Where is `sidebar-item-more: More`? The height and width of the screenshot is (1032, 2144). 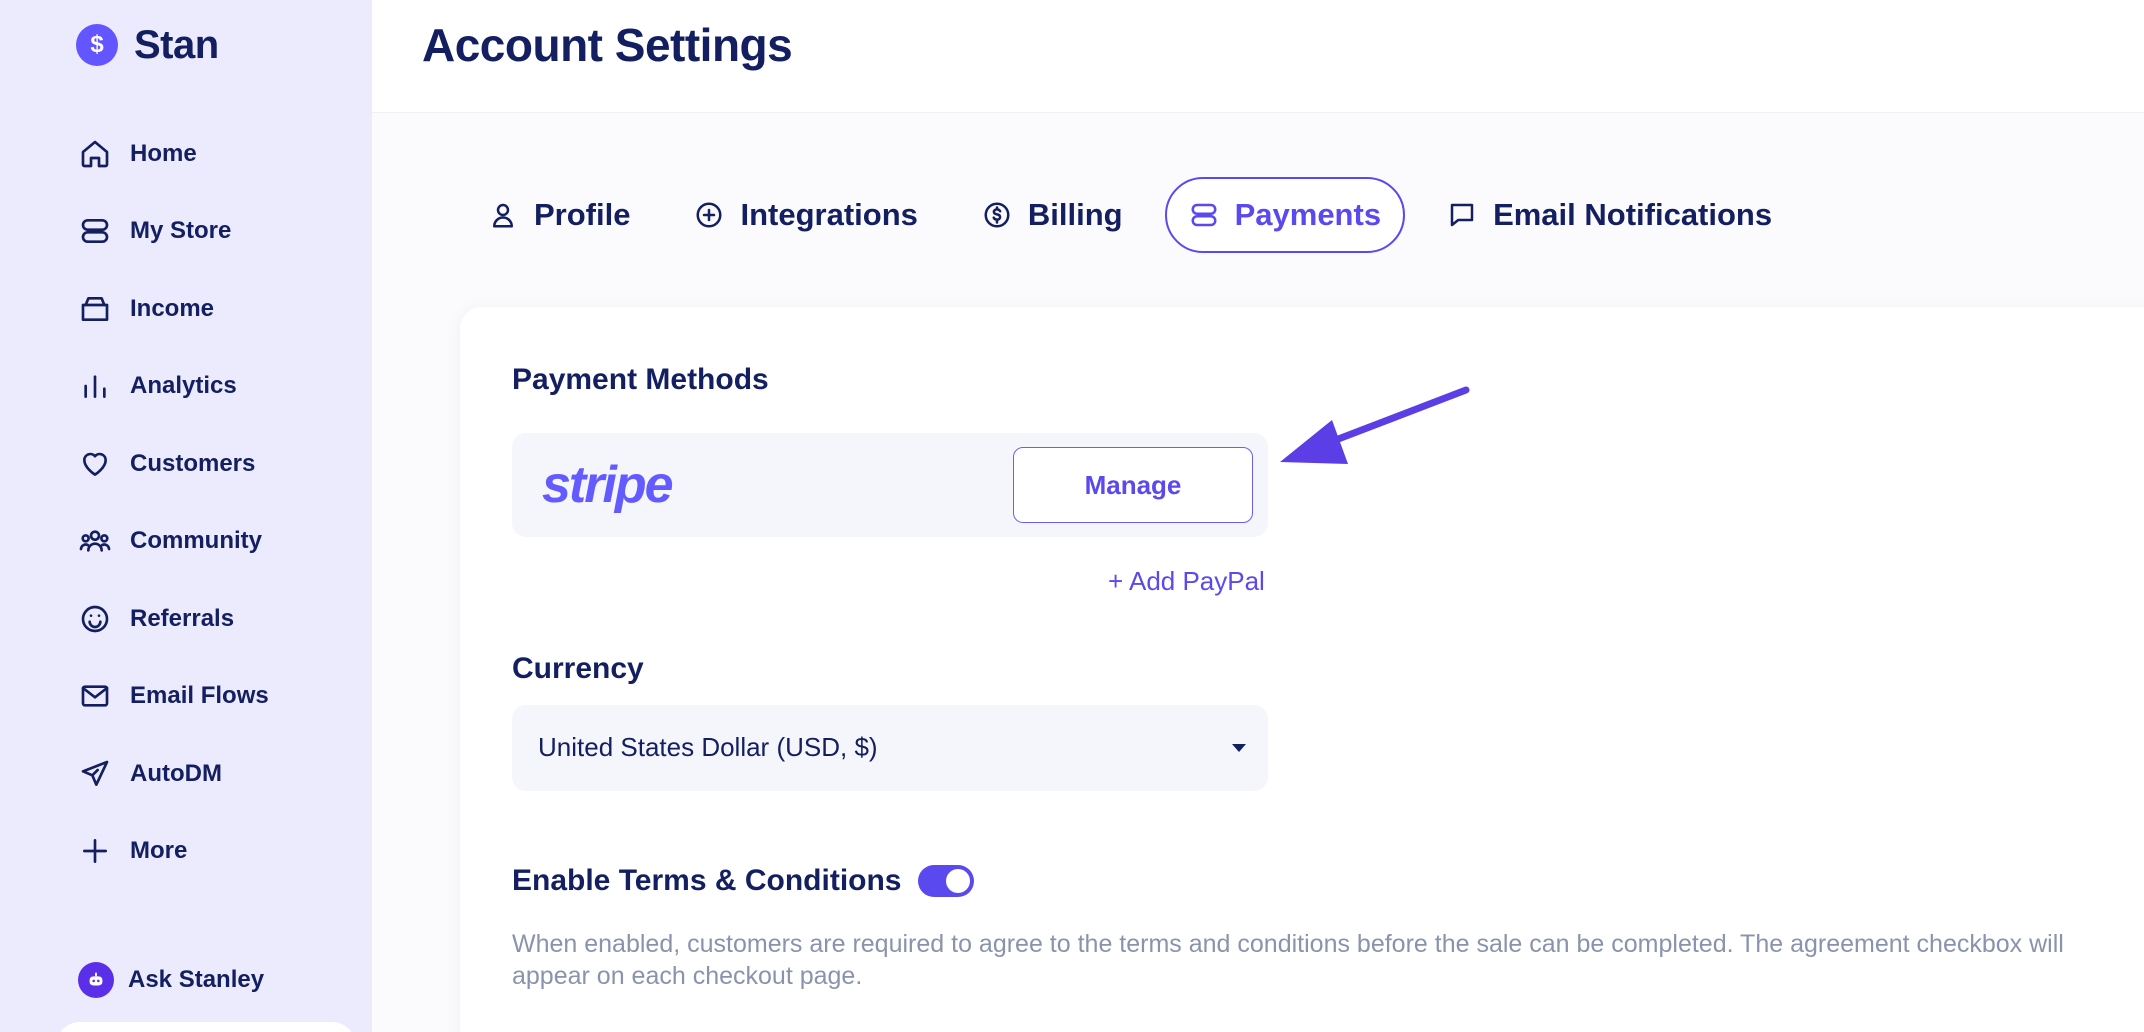 sidebar-item-more: More is located at coordinates (173, 852).